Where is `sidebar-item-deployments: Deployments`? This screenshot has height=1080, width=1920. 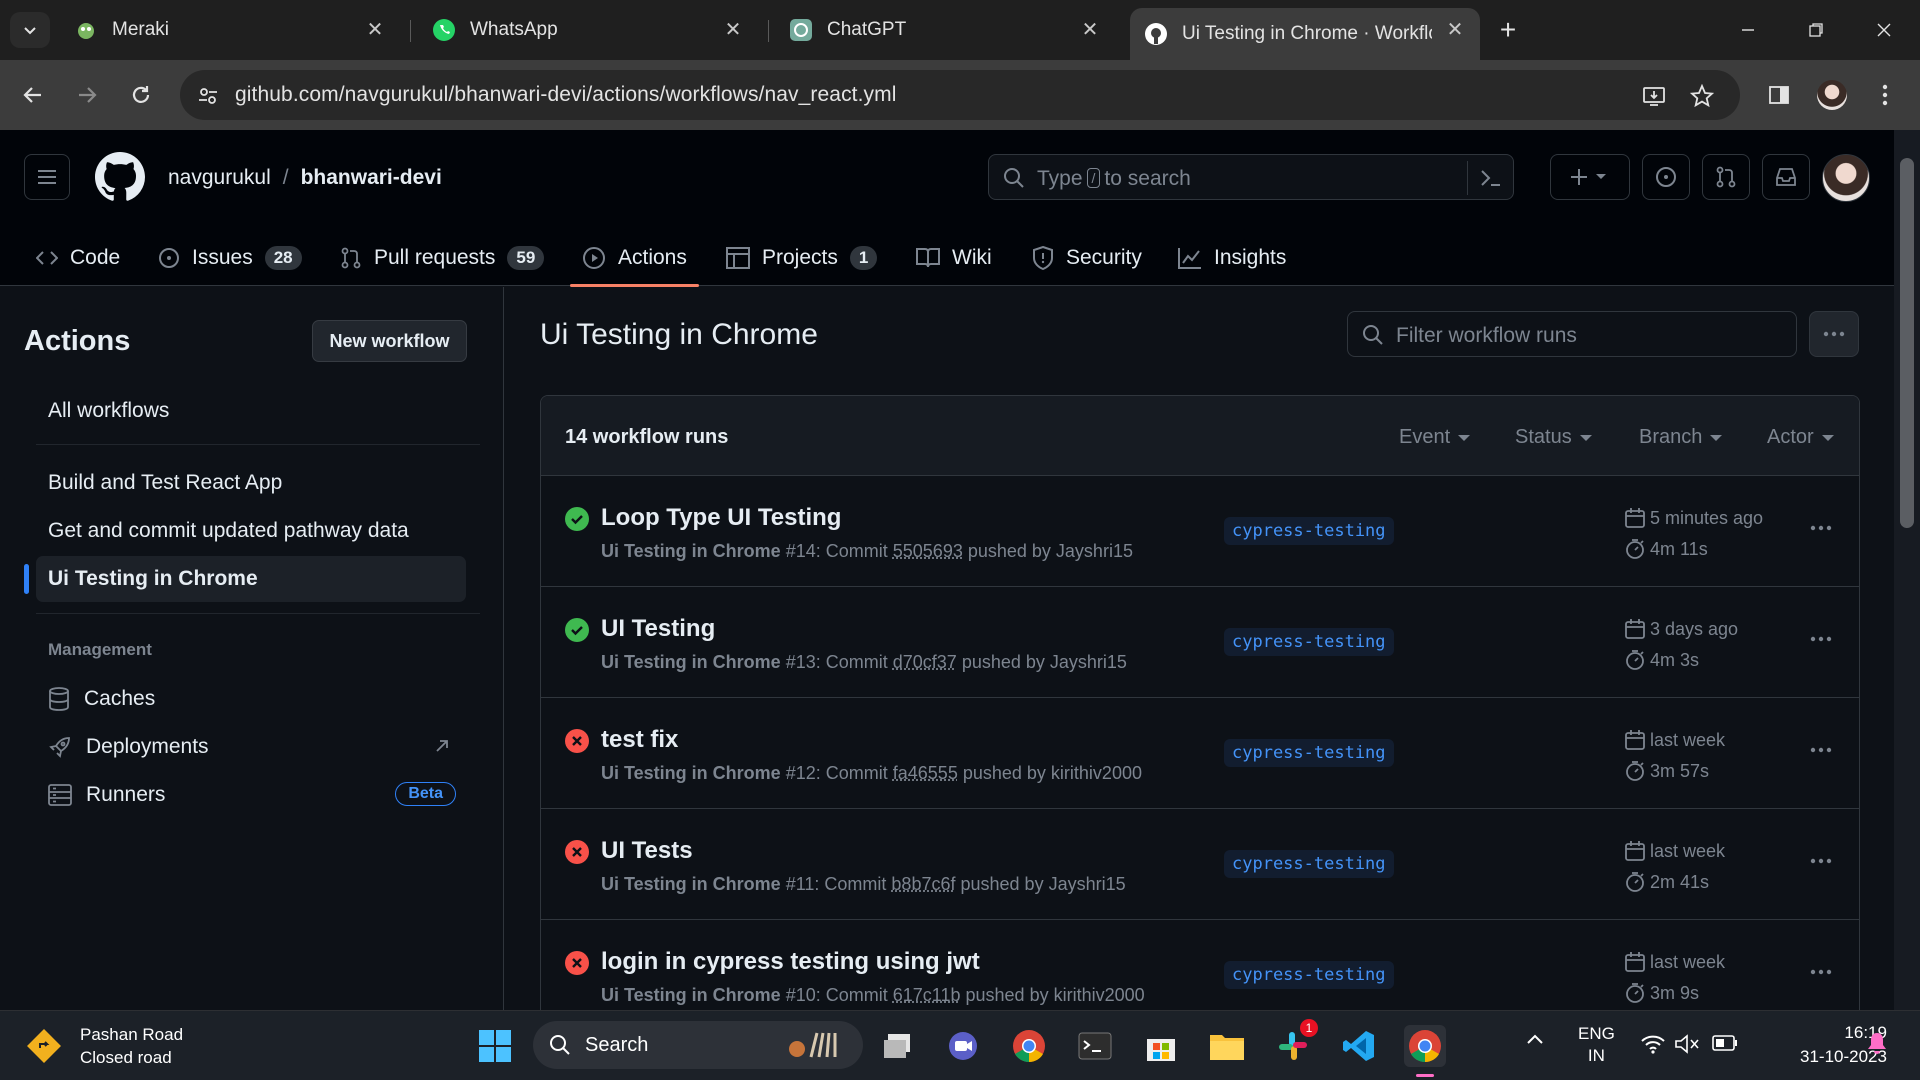 sidebar-item-deployments: Deployments is located at coordinates (256, 747).